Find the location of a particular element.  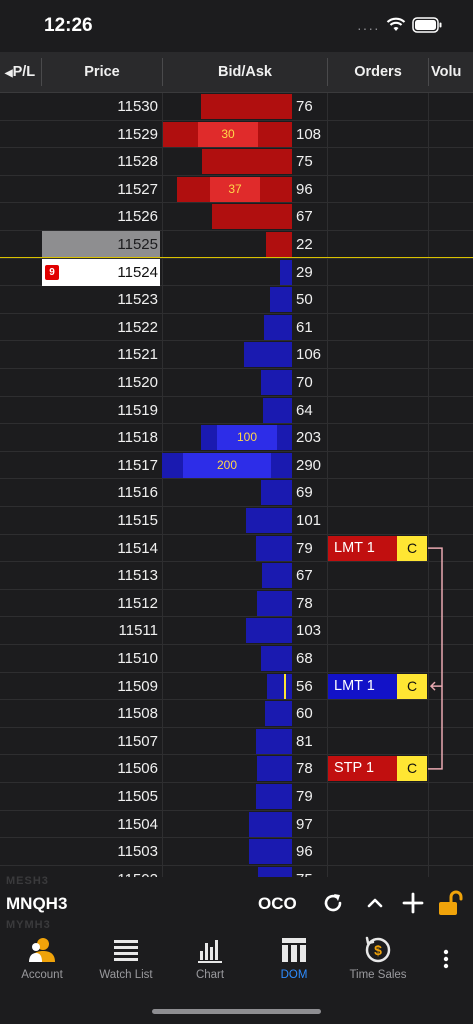

price-row: 11504 97 is located at coordinates (236, 825).